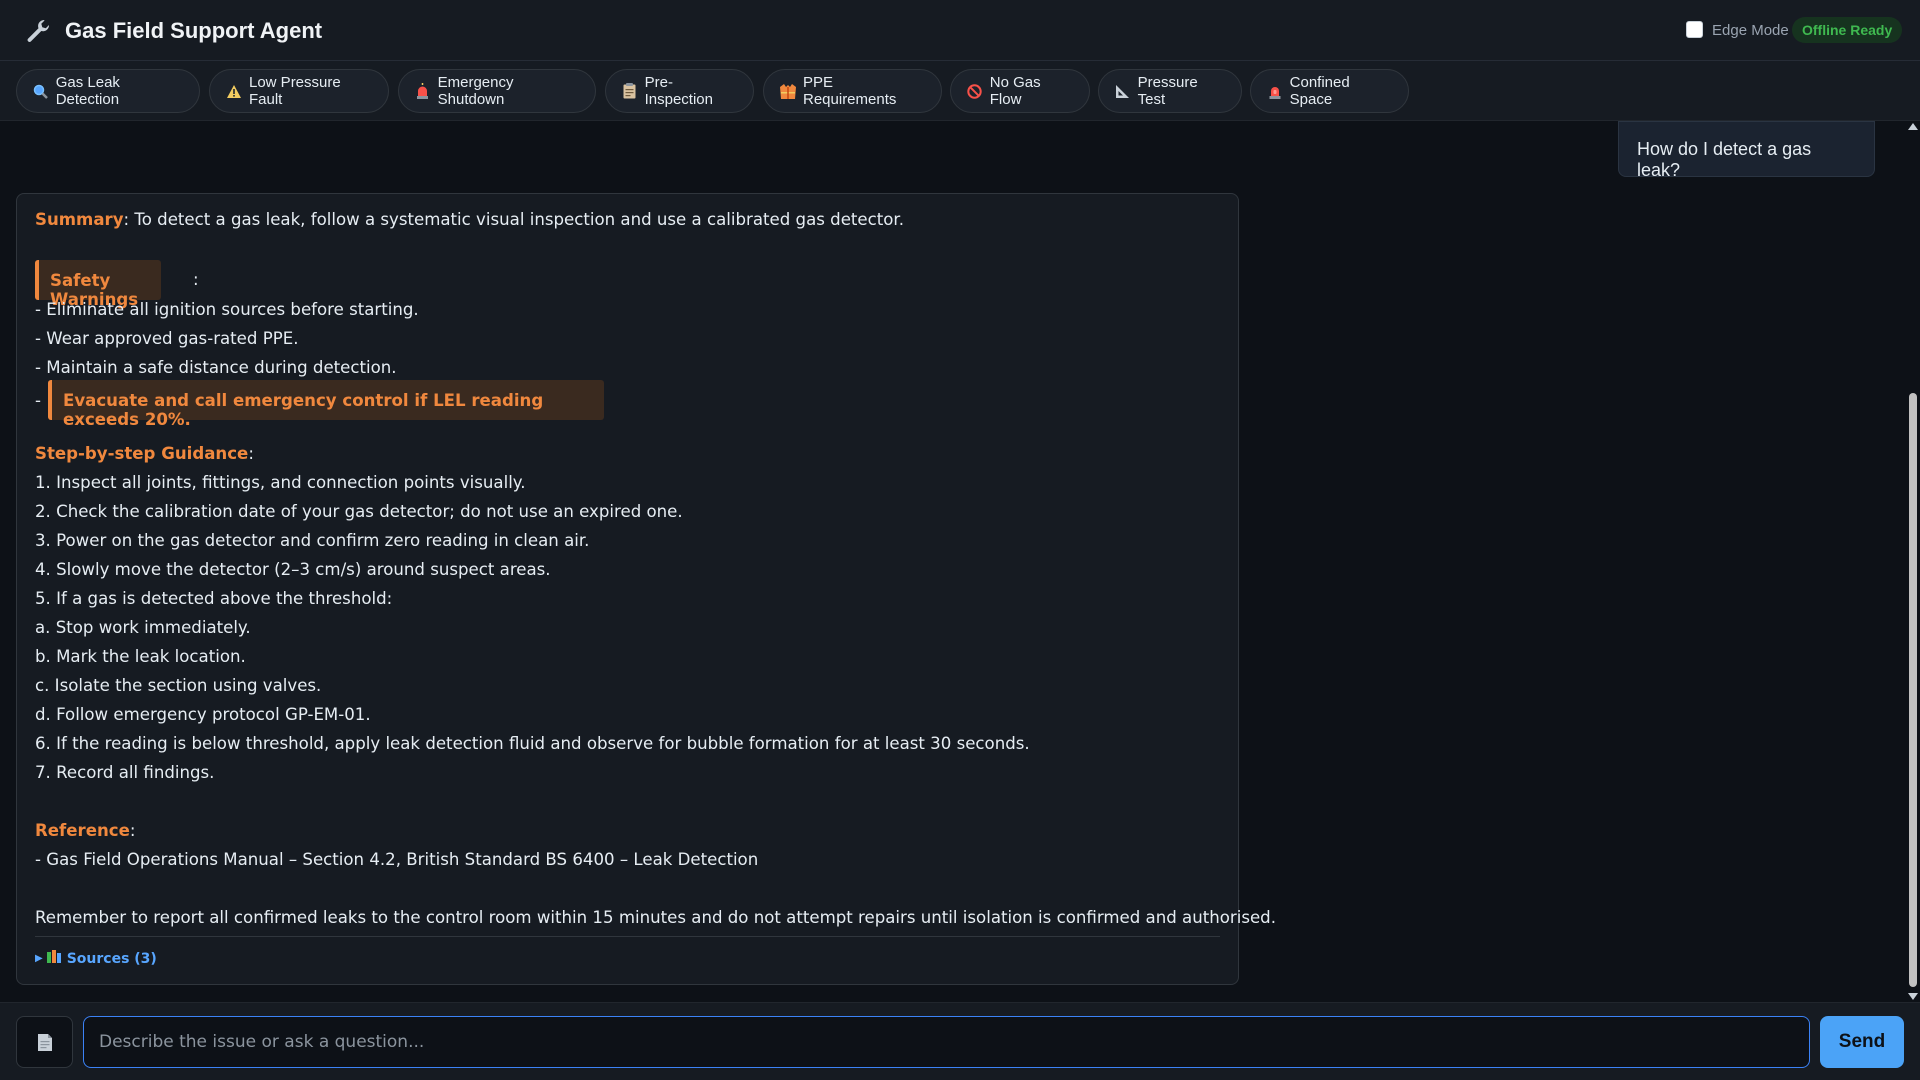 The image size is (1920, 1080). I want to click on user-message: How do I detect a gas leak?, so click(1746, 150).